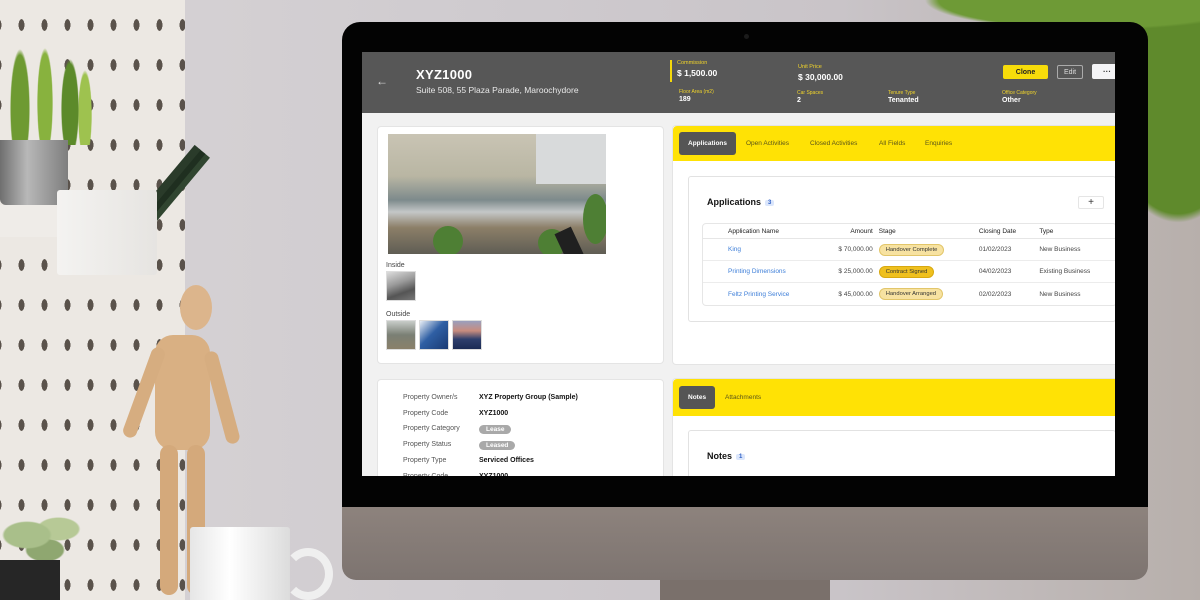 Image resolution: width=1200 pixels, height=600 pixels. What do you see at coordinates (772, 231) in the screenshot?
I see `column-header-name: Application Name` at bounding box center [772, 231].